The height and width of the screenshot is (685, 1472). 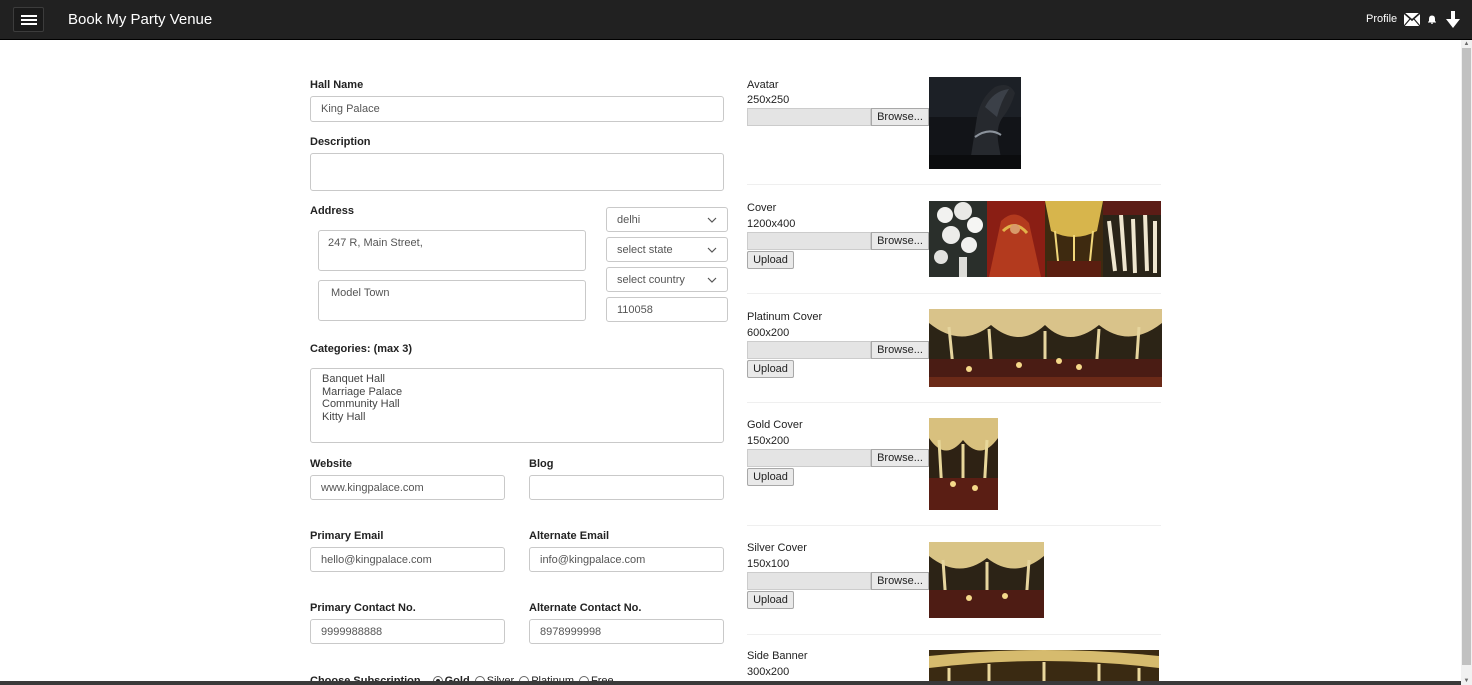 I want to click on side-banner-image, so click(x=1044, y=665).